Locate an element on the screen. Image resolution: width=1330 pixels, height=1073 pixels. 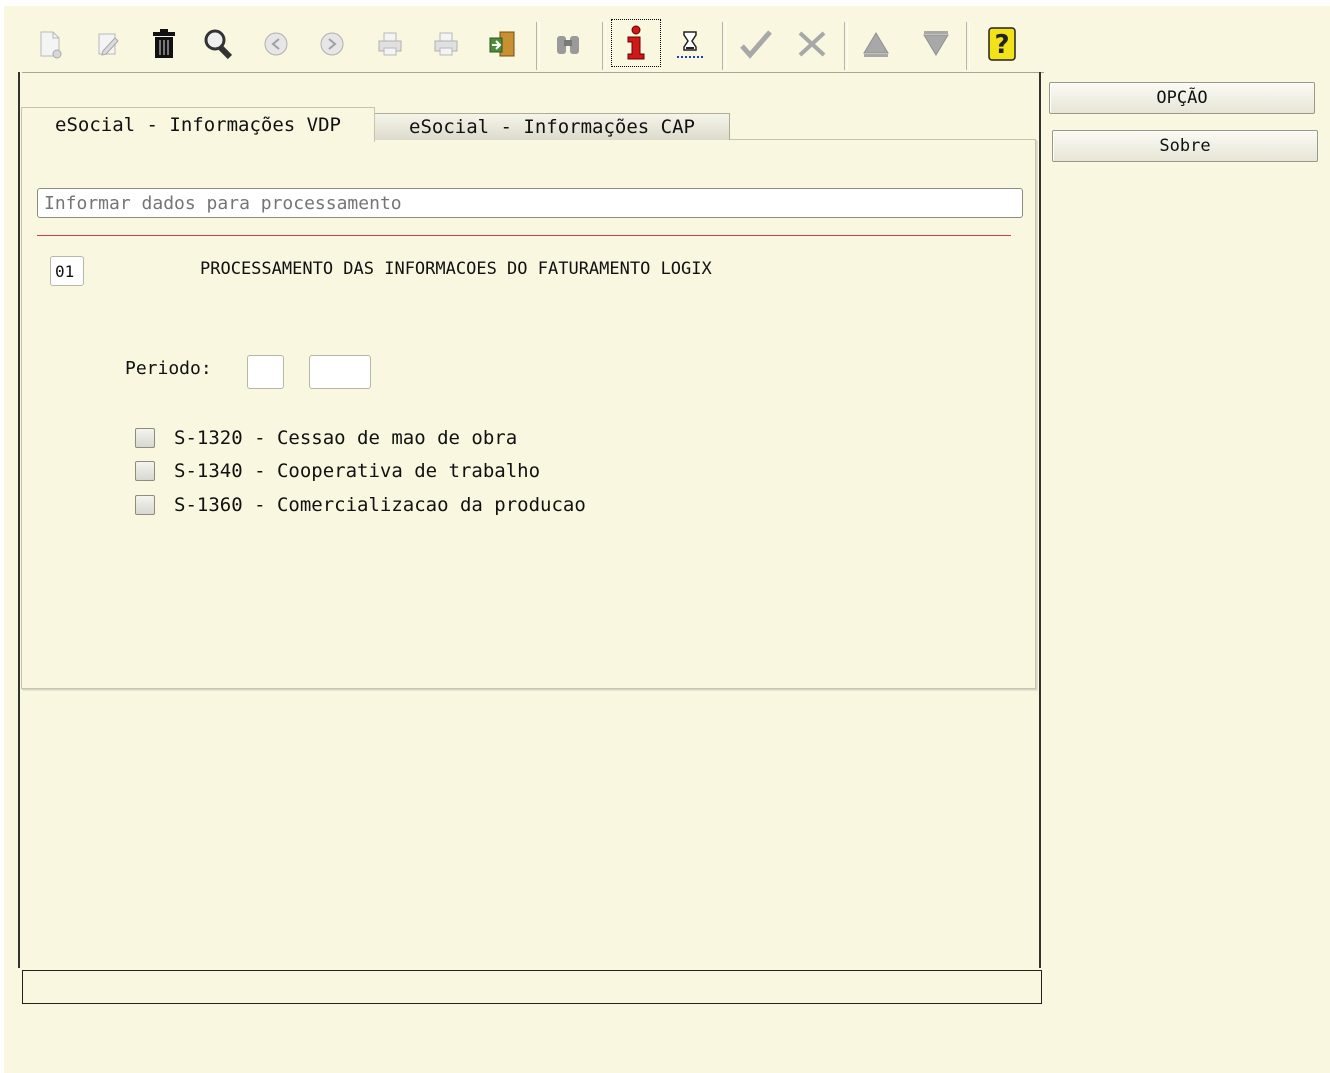
checkbox-row-s1360: S-1360 - Comercializacao da producao is located at coordinates (360, 505).